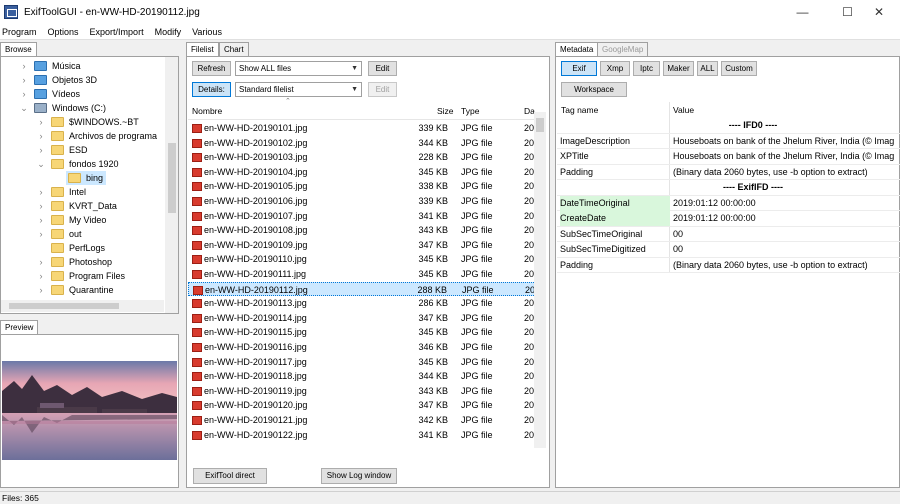 This screenshot has height=504, width=900. I want to click on refresh-button: Refresh, so click(211, 68).